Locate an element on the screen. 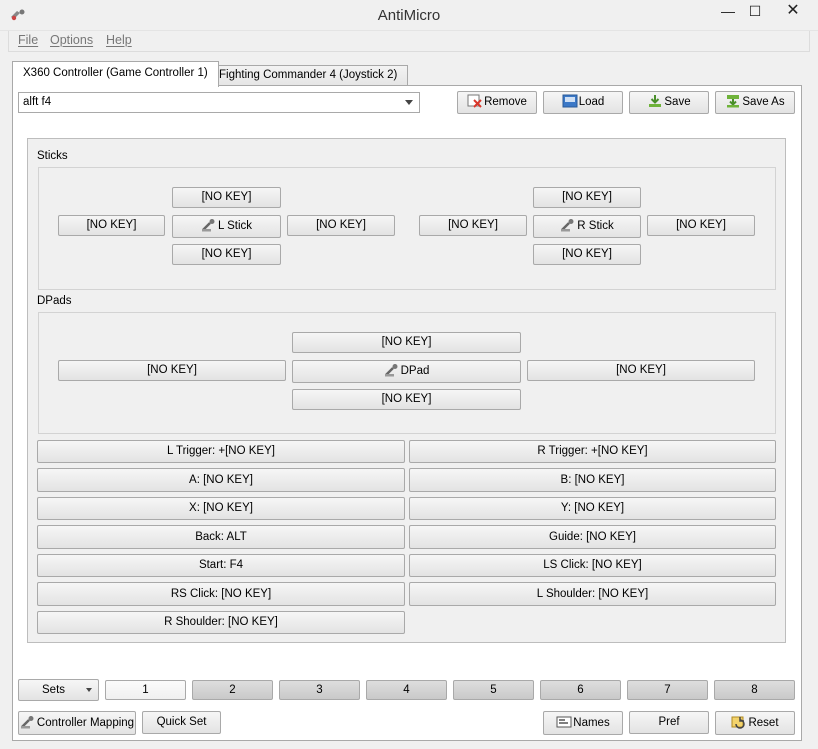  remove-button: Remove is located at coordinates (497, 102).